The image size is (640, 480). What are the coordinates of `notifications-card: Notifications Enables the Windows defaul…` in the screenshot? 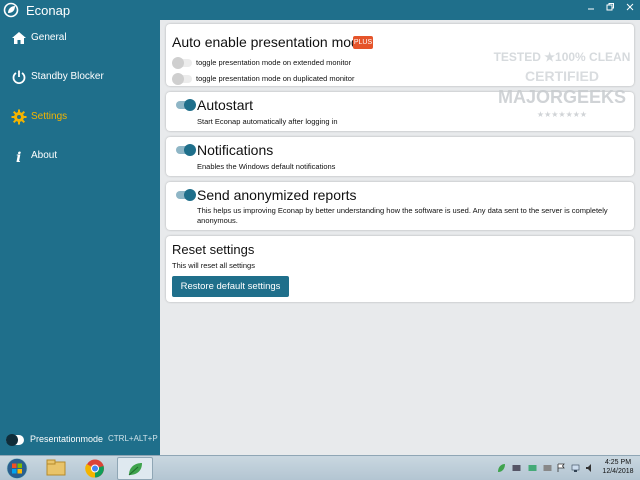 It's located at (400, 156).